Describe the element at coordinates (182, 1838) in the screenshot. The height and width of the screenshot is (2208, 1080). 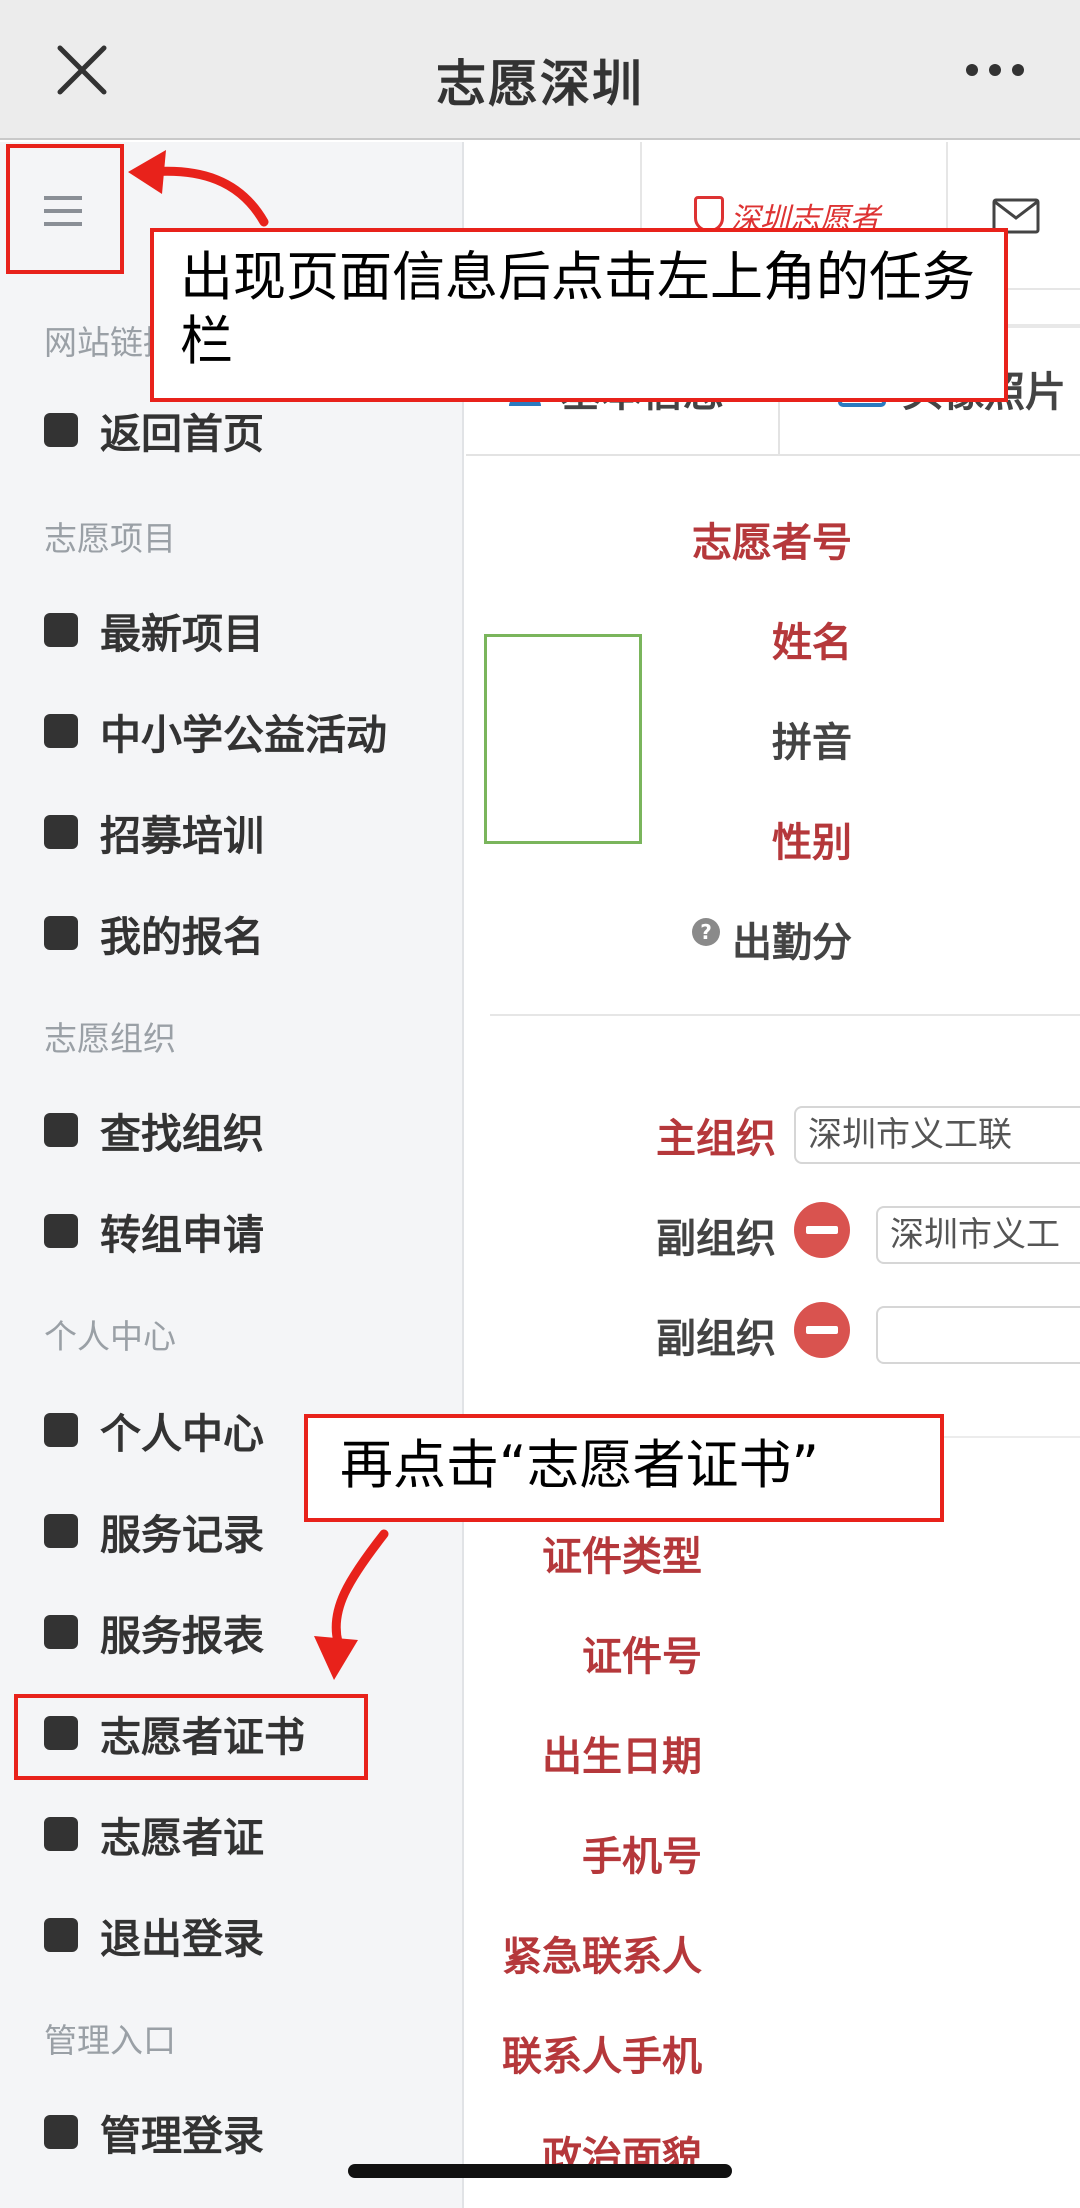
I see `sidebar-item-label: 志愿者证` at that location.